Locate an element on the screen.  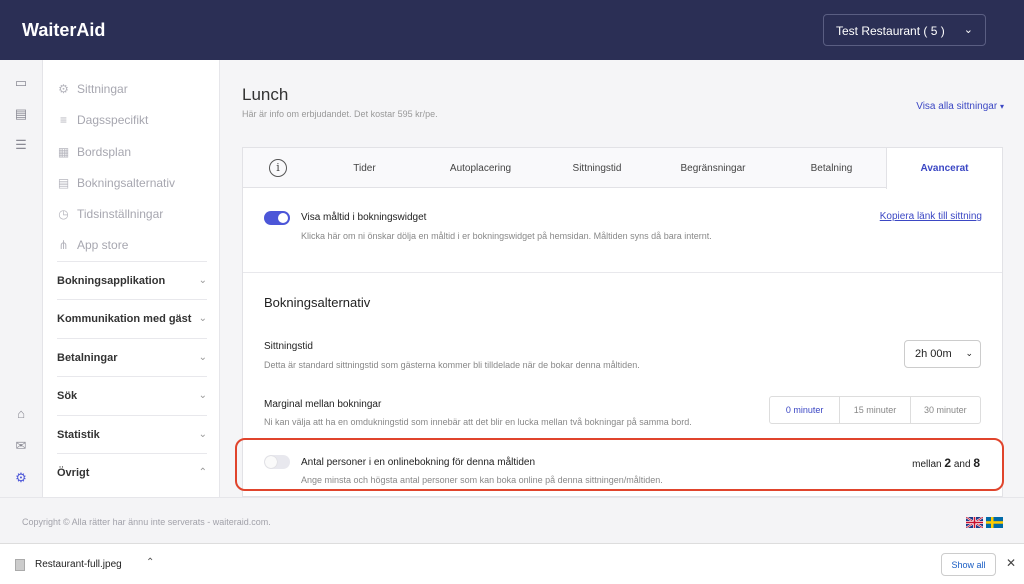
sidebar-group-kommunikation: Kommunikation med gäst ⌄ is located at coordinates (132, 318).